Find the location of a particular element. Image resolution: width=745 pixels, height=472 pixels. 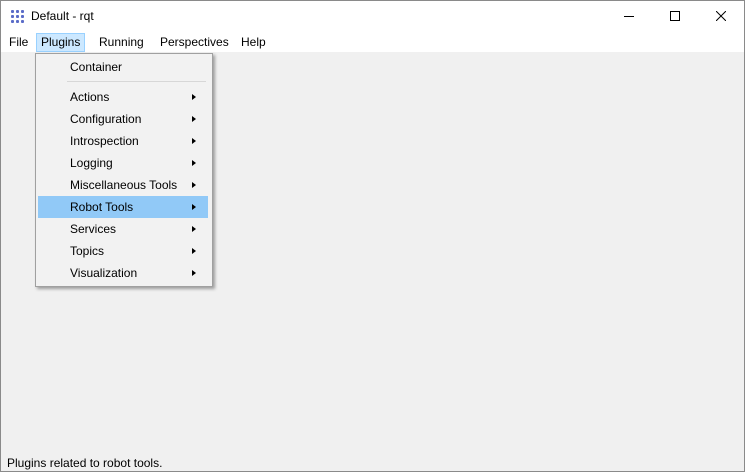

menu-help: Help is located at coordinates (253, 42).